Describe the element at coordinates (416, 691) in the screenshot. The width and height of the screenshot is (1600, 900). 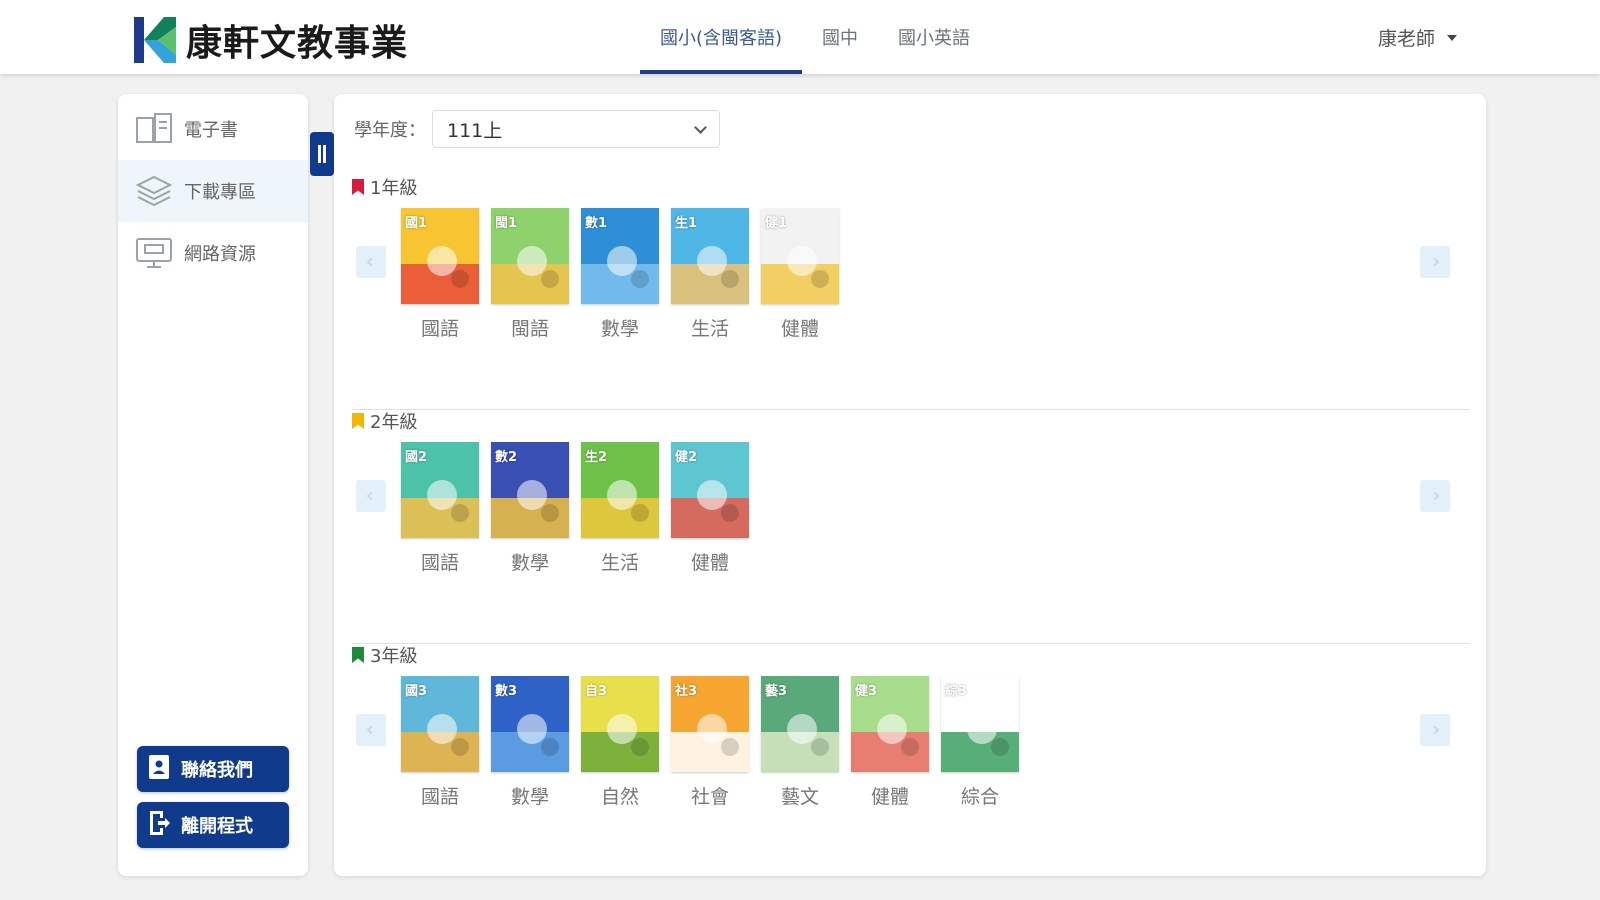
I see `book-cover-title: 國3` at that location.